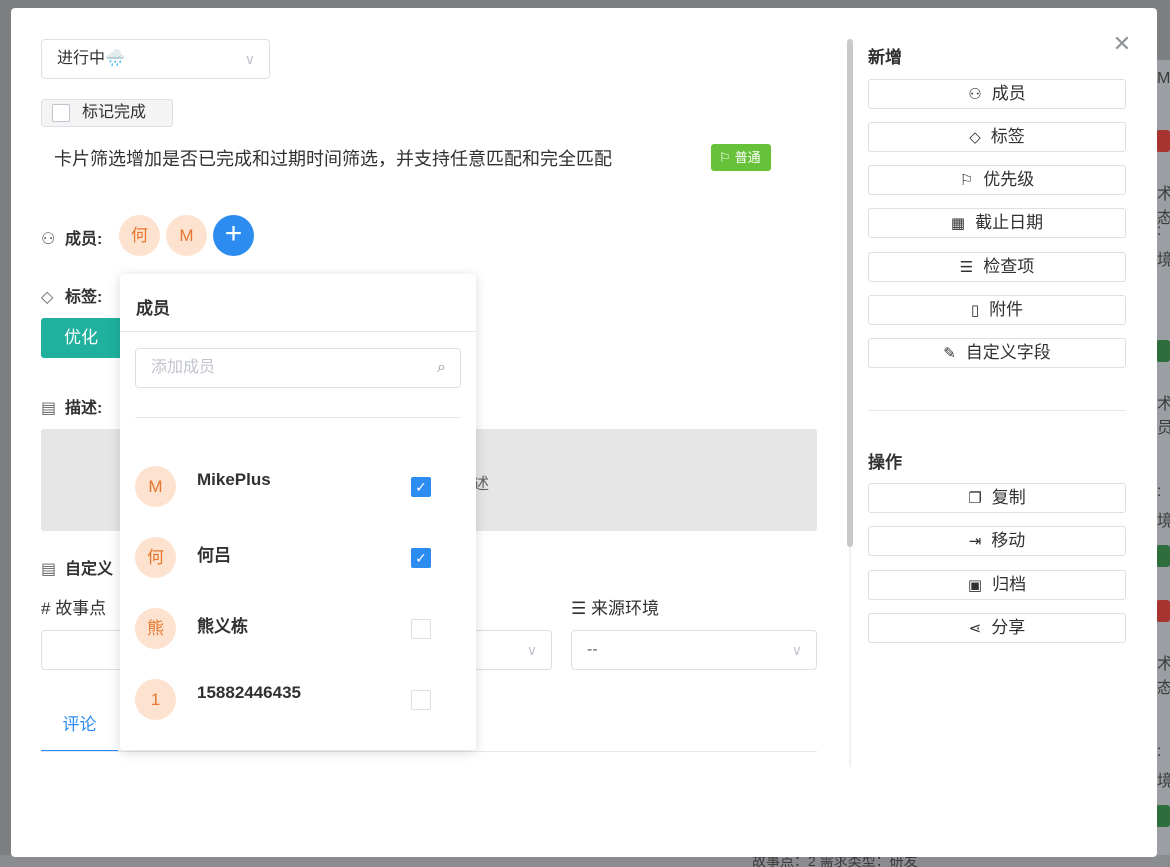  I want to click on add-due-date-button: ▦ 截止日期, so click(997, 223).